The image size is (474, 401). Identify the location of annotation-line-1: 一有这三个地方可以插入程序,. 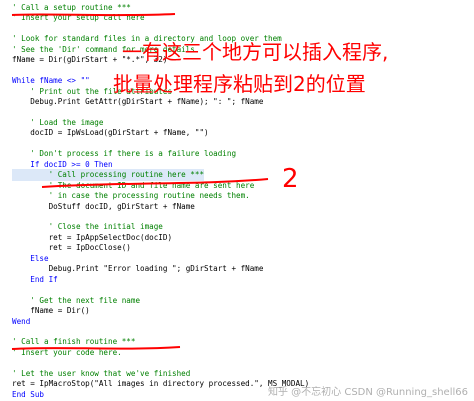
(255, 52).